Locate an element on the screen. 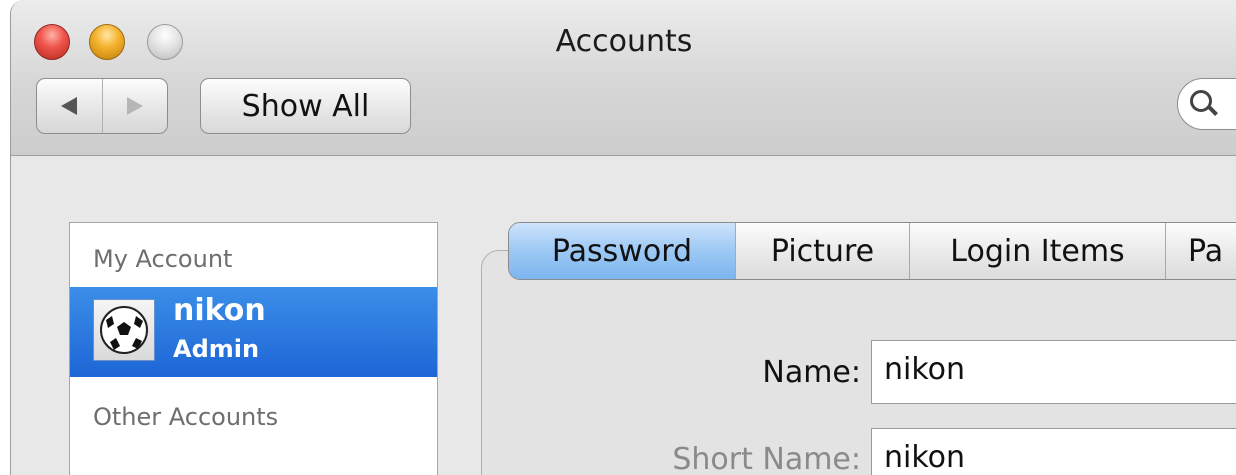 Image resolution: width=1236 pixels, height=475 pixels. show-all-button: Show All is located at coordinates (305, 106).